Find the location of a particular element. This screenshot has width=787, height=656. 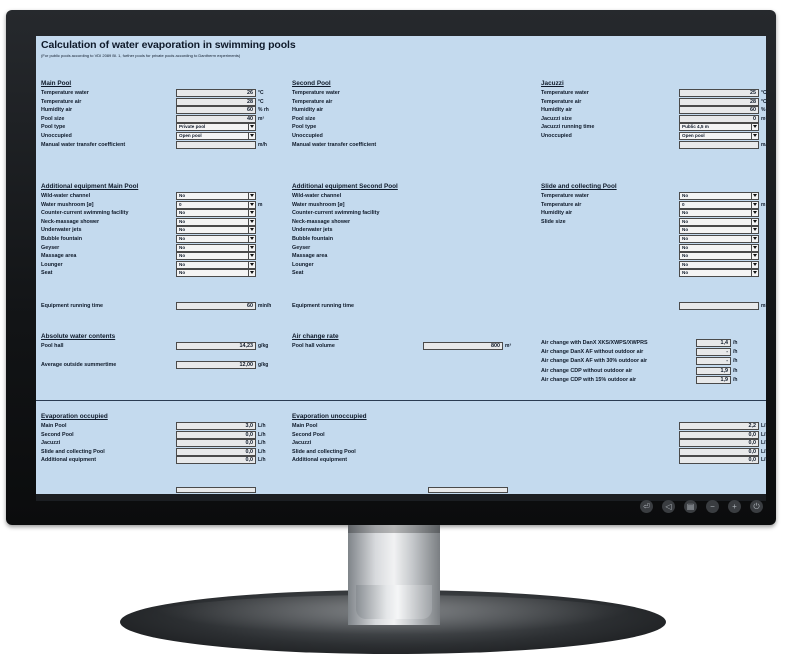

equip_main-row: Massage area No is located at coordinates (161, 256).